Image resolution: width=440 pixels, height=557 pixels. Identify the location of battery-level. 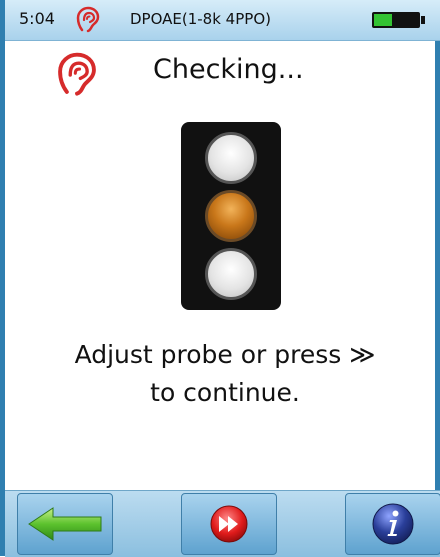
(383, 20).